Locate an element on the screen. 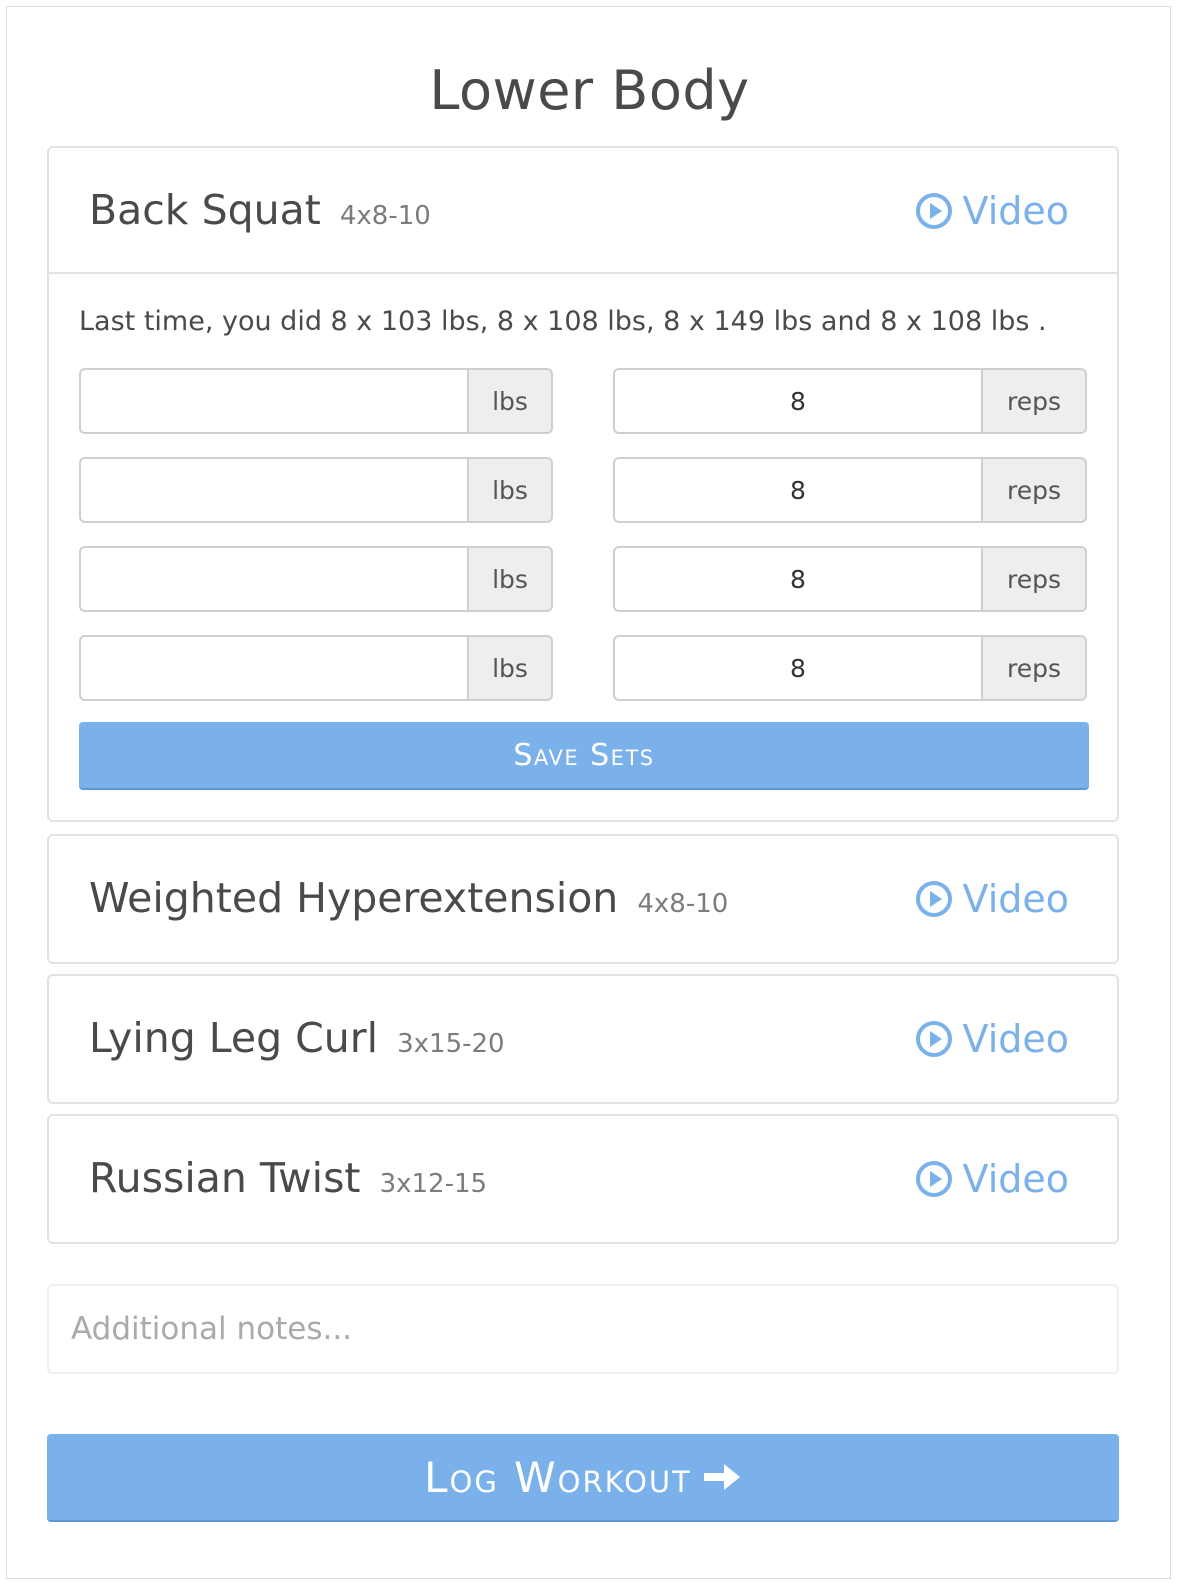 The height and width of the screenshot is (1586, 1178). exercise-panel-weighted-hyperextension: Weighted Hyperextension 4x8-10 Video is located at coordinates (583, 899).